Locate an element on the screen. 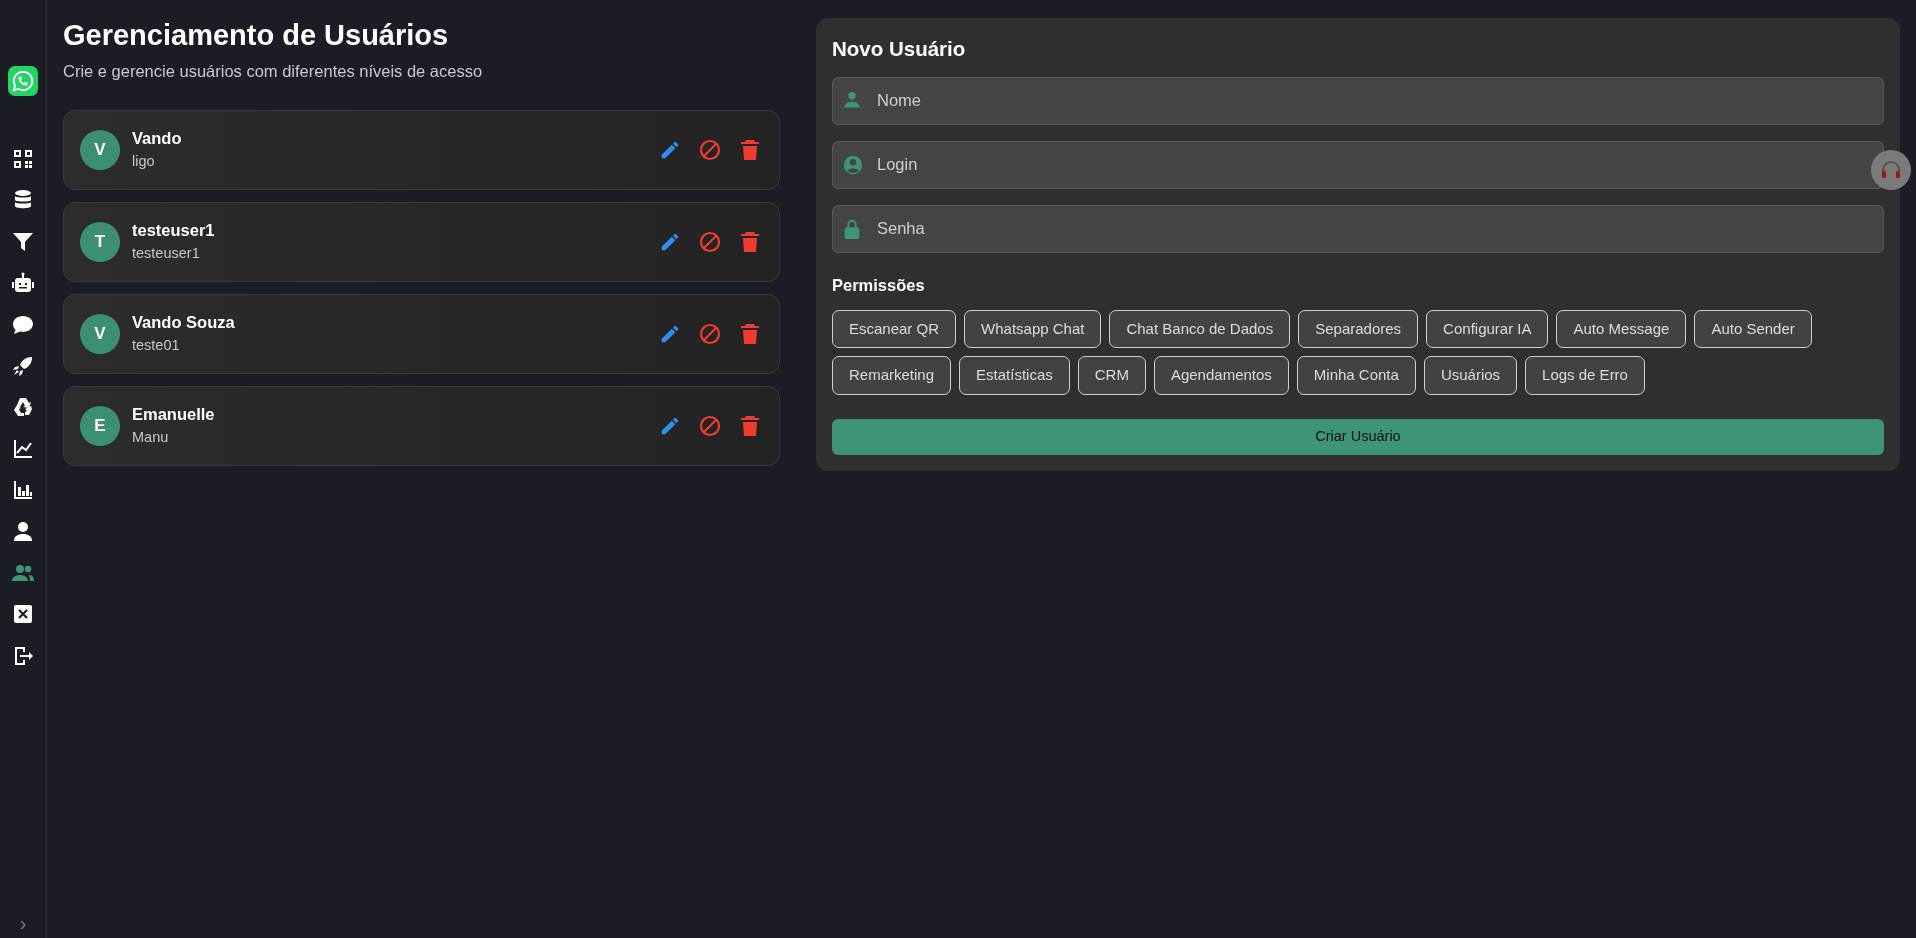 This screenshot has width=1916, height=938. permission-chip: Minha Conta is located at coordinates (1356, 375).